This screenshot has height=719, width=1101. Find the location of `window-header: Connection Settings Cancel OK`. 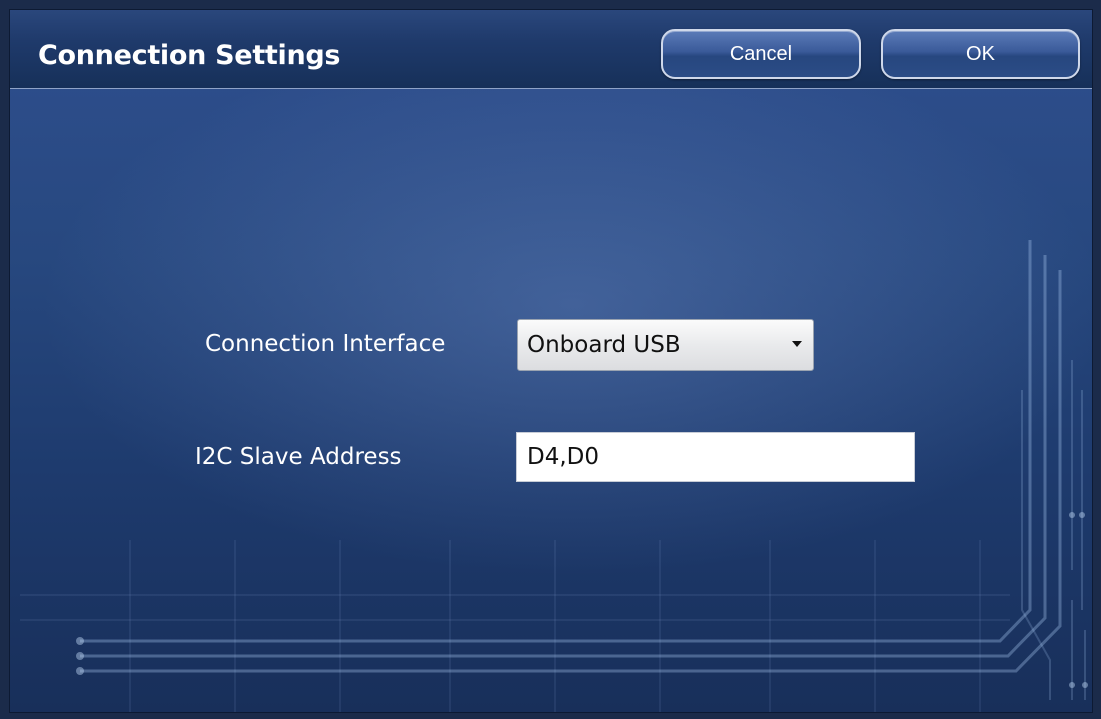

window-header: Connection Settings Cancel OK is located at coordinates (551, 49).